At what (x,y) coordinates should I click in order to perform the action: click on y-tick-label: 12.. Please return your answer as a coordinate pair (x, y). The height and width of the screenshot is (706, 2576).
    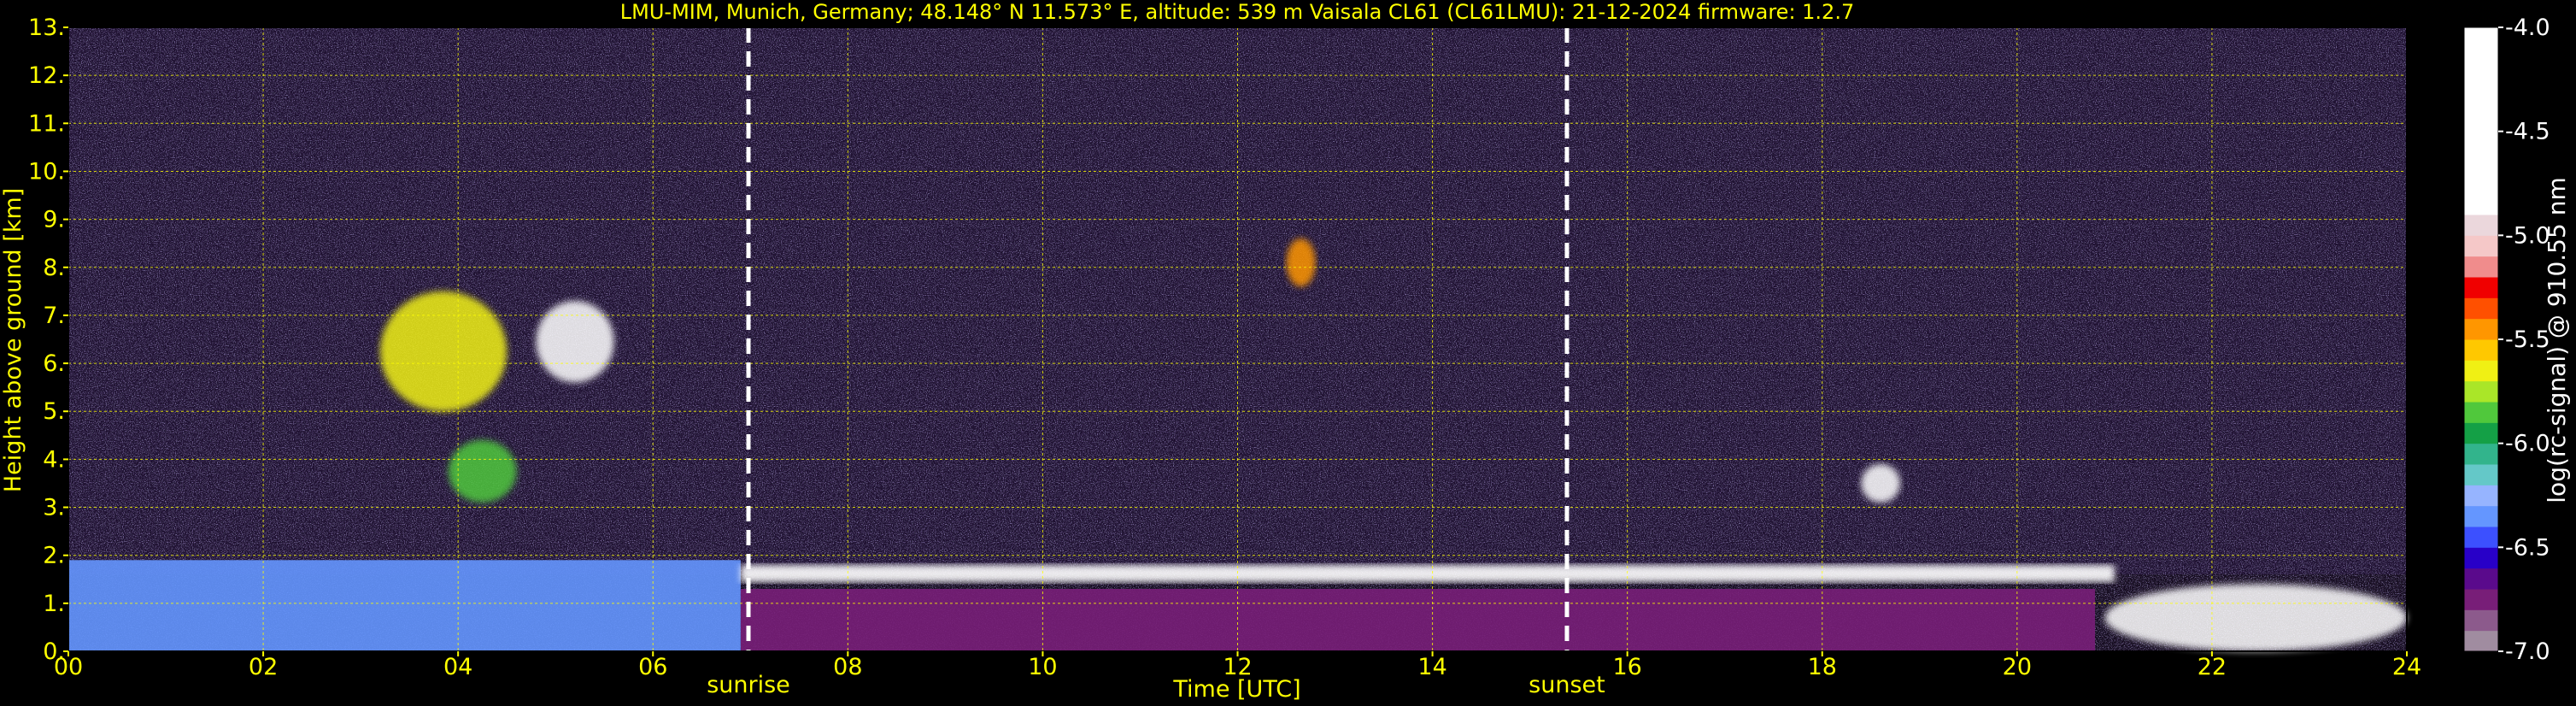
    Looking at the image, I should click on (46, 75).